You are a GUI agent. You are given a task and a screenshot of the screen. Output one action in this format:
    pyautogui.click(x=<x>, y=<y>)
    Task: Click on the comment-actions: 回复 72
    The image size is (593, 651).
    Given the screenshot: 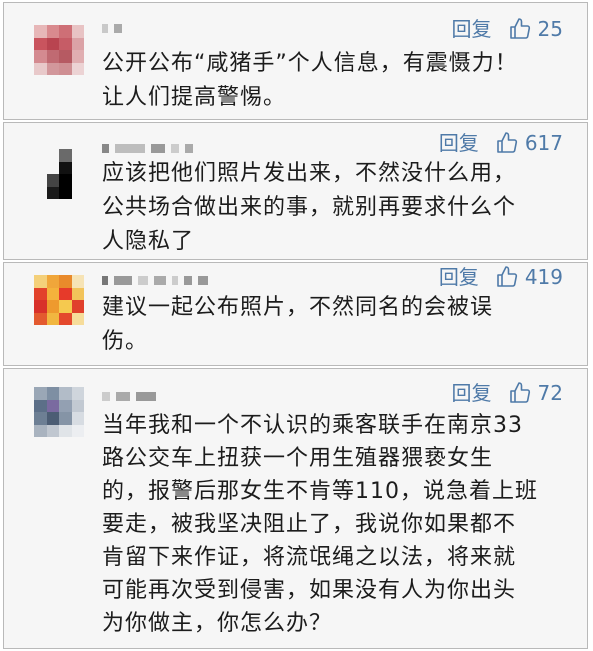 What is the action you would take?
    pyautogui.click(x=507, y=393)
    